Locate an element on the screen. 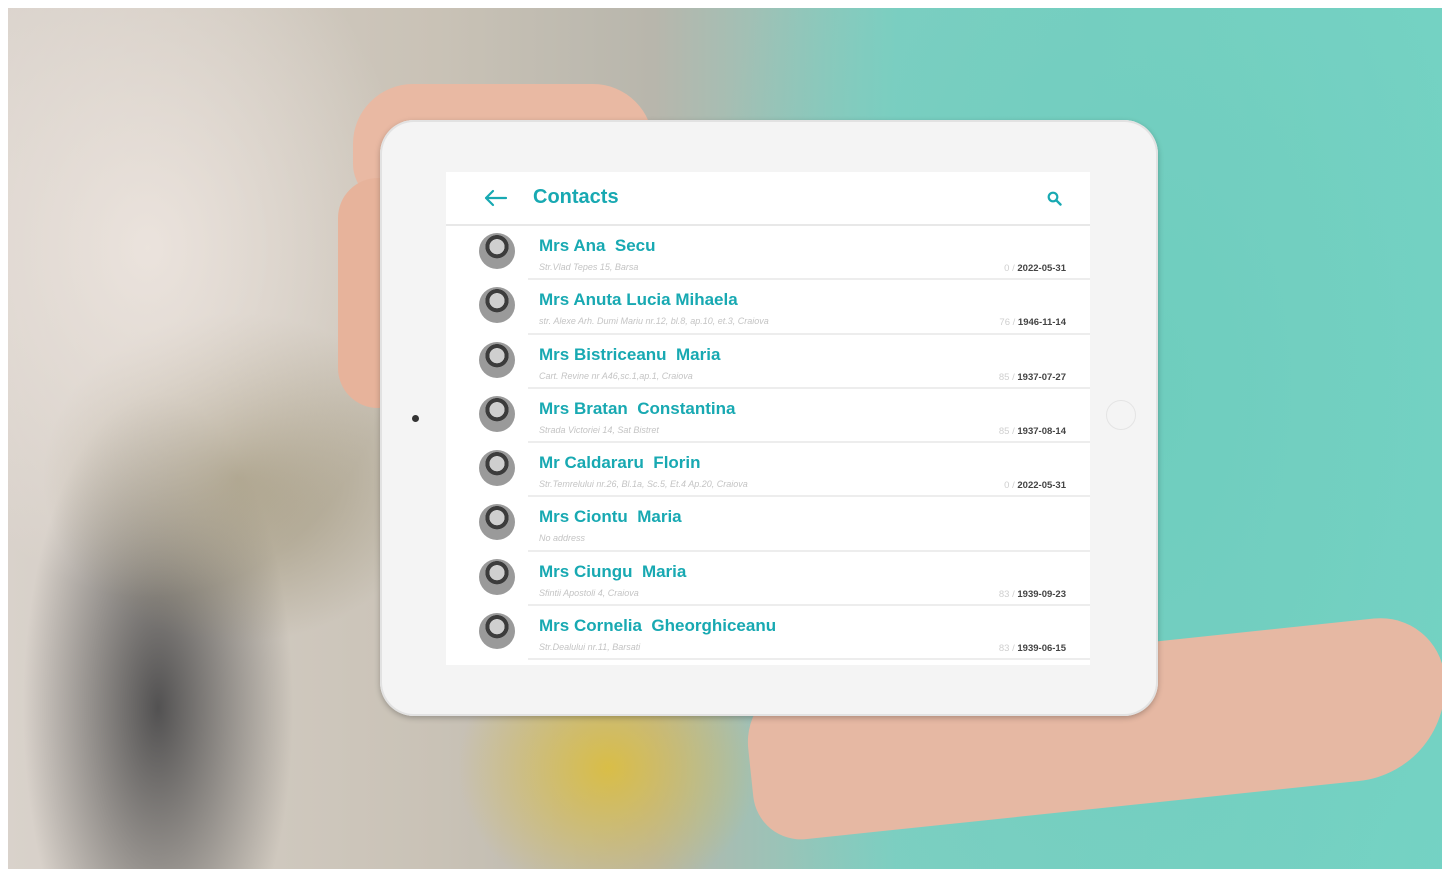  contact-meta: 85 / 1937-07-27 is located at coordinates (1032, 377).